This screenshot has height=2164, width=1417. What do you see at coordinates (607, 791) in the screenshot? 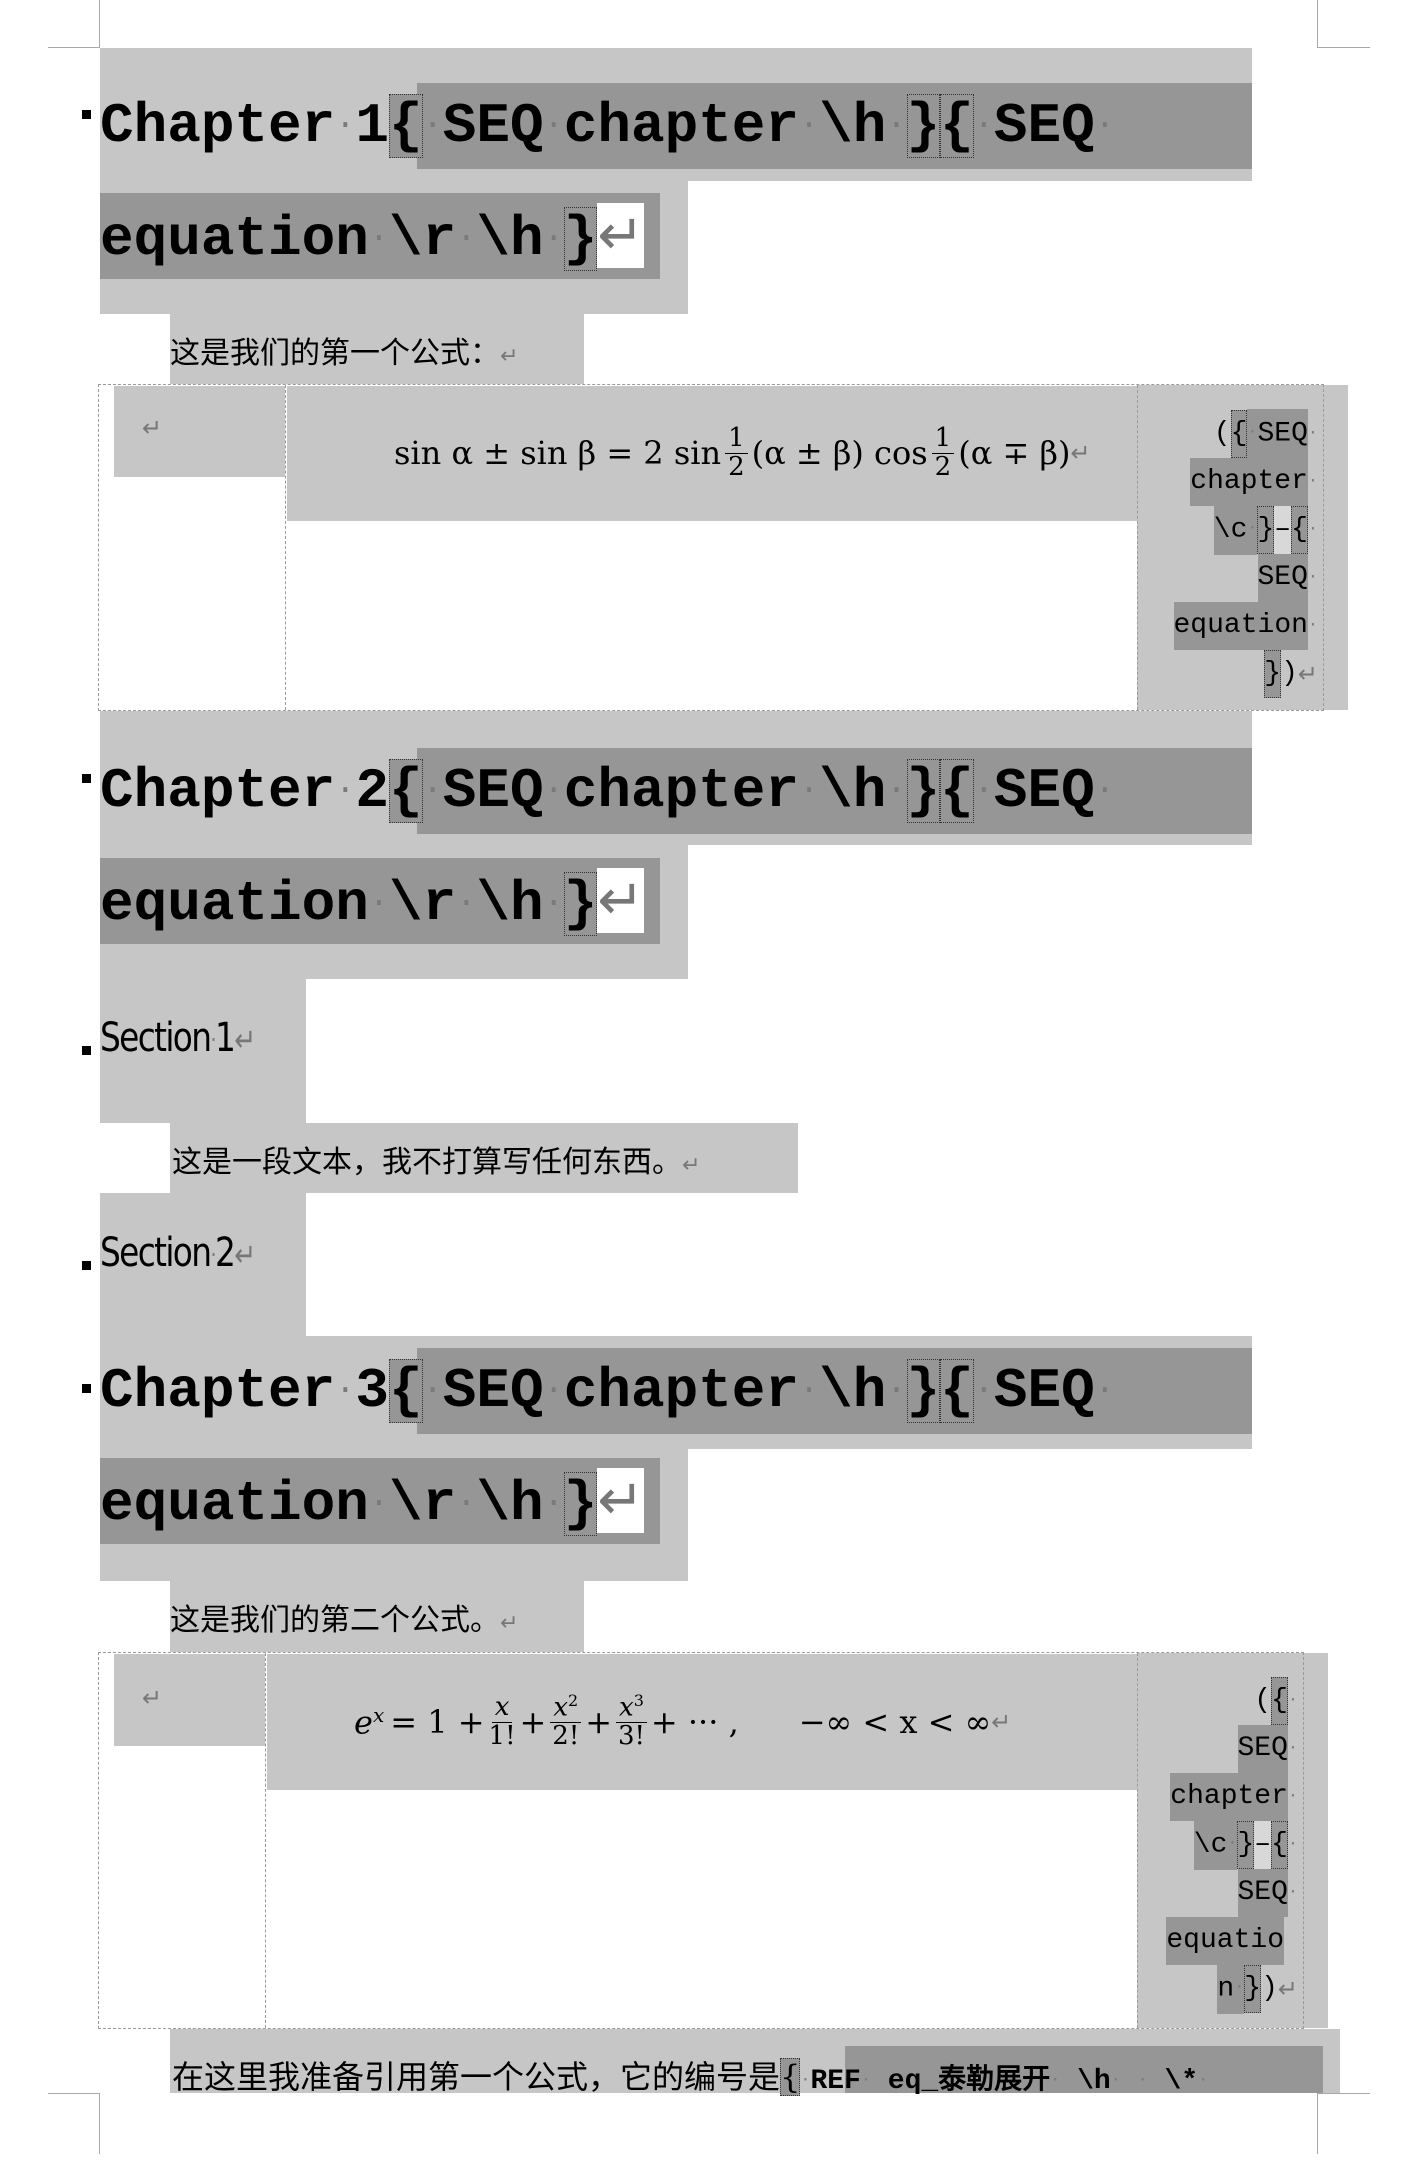
I see `chapter-line-1: Chapter·2{·SEQ·chapter·\h·}{·SEQ·` at bounding box center [607, 791].